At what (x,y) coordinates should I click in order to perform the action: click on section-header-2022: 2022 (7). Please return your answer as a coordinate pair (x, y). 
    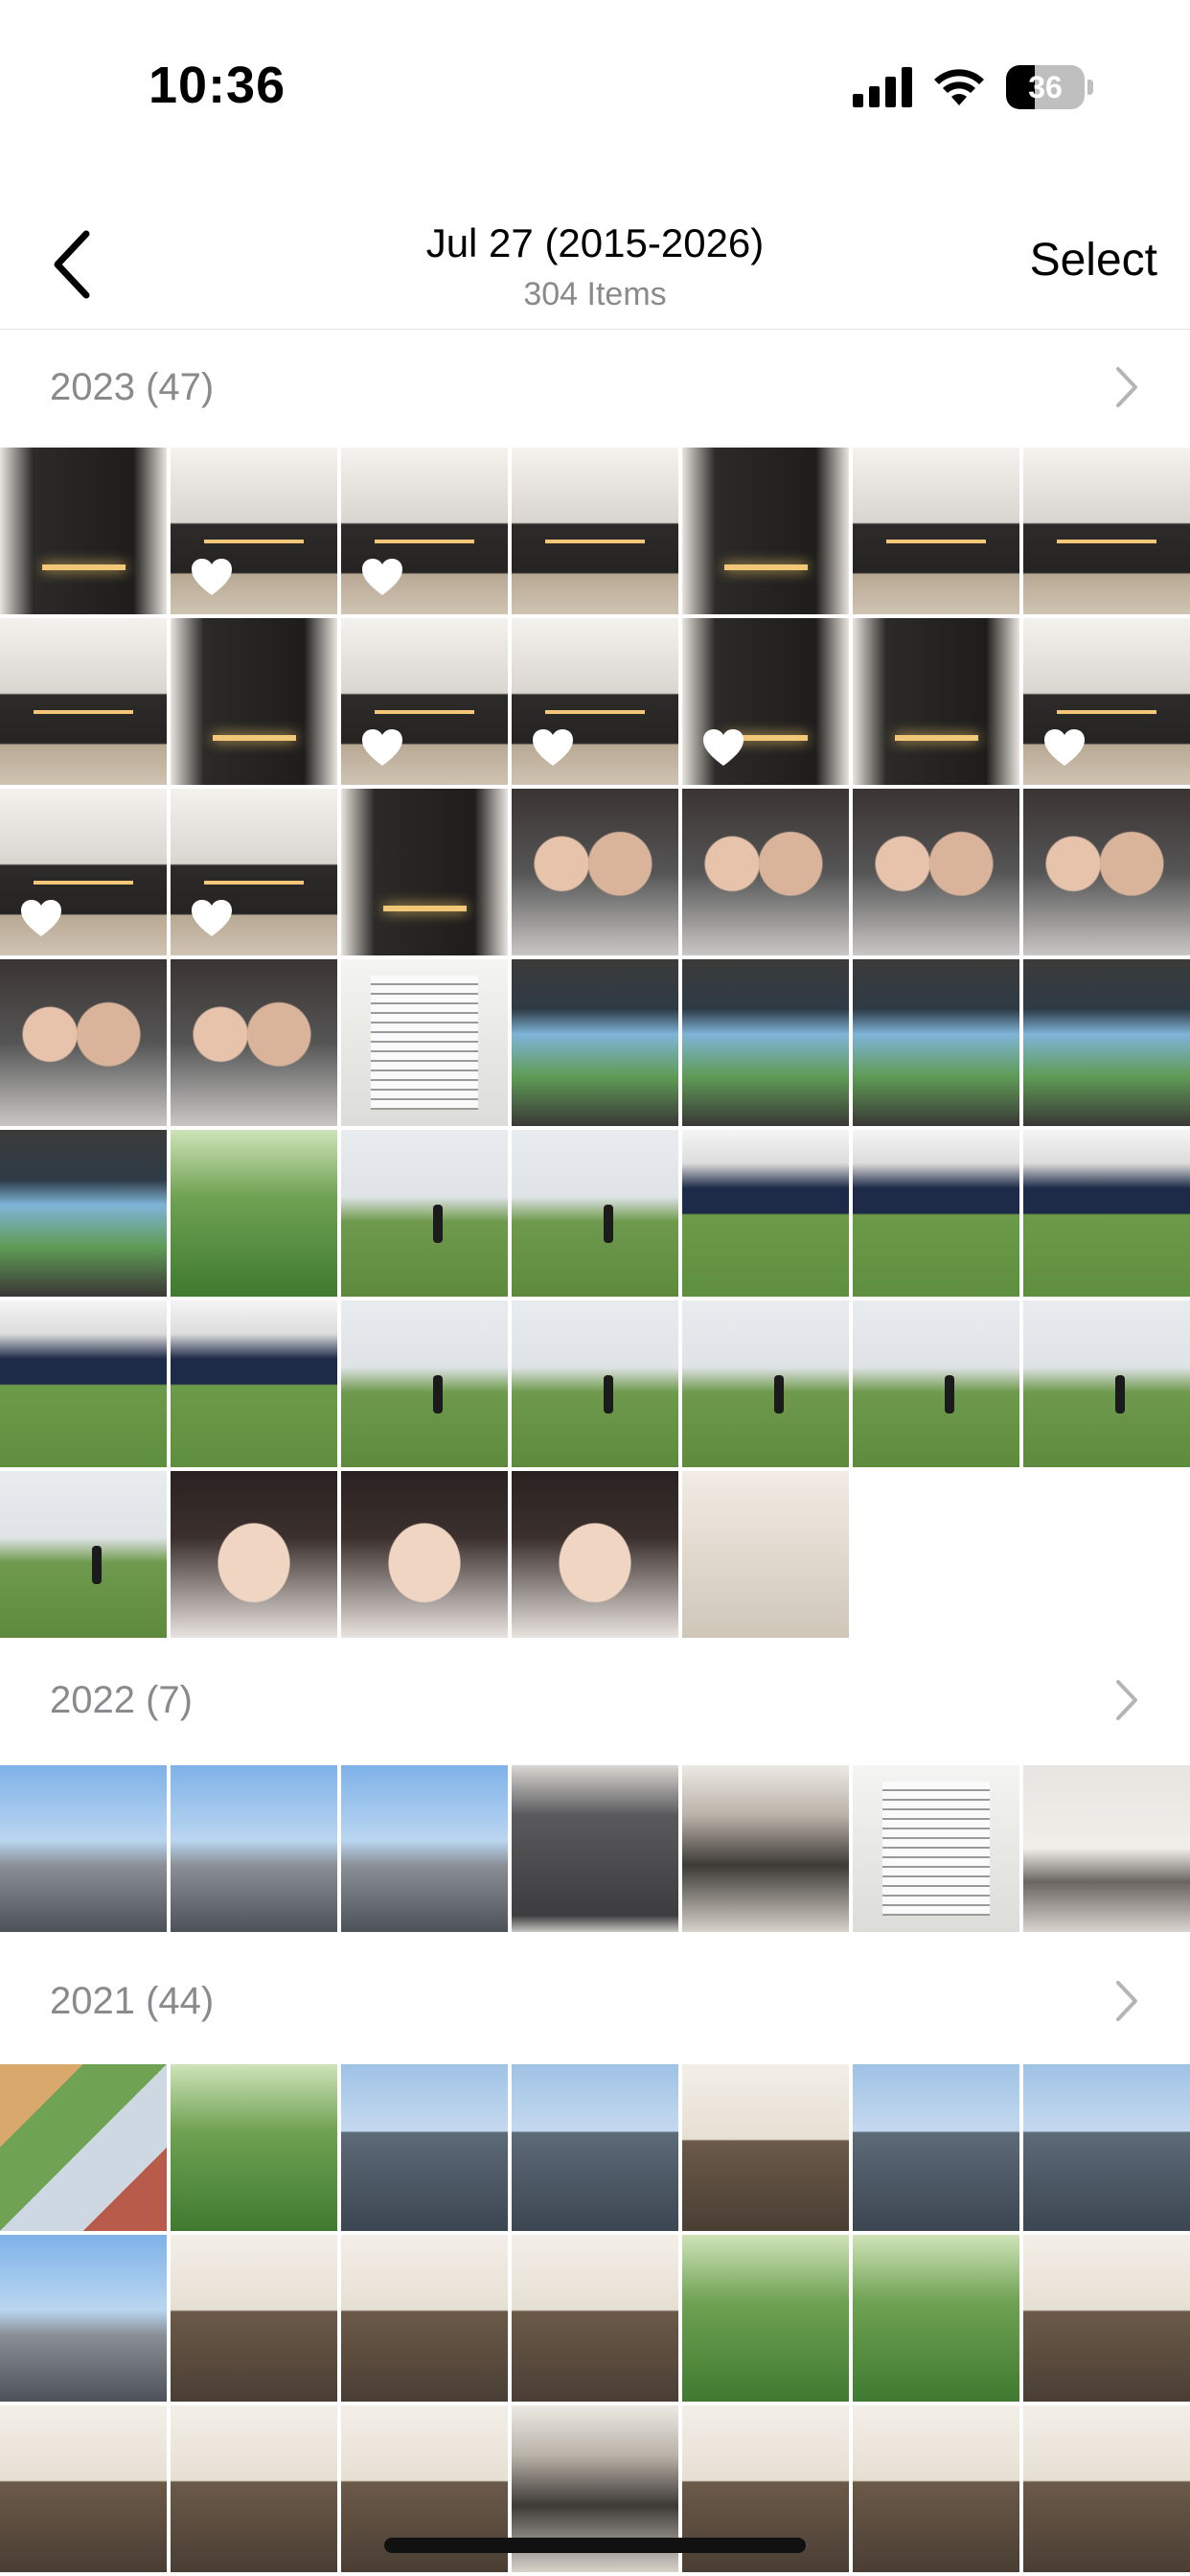
    Looking at the image, I should click on (595, 1700).